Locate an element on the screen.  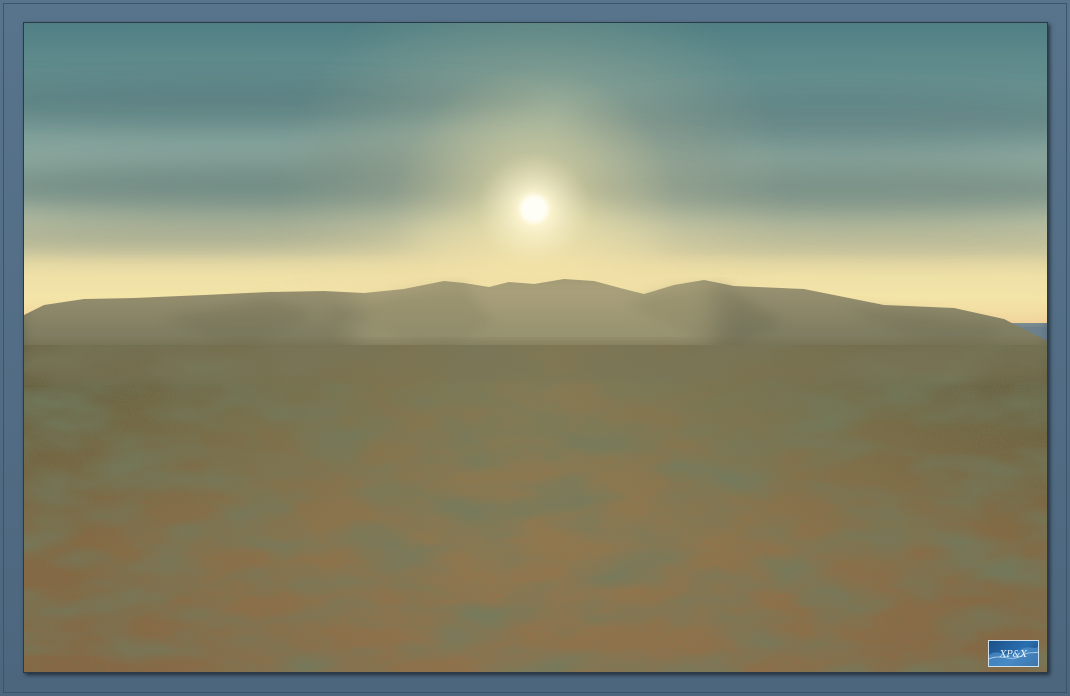
xpsx-logo-icon: XP&X is located at coordinates (1013, 653).